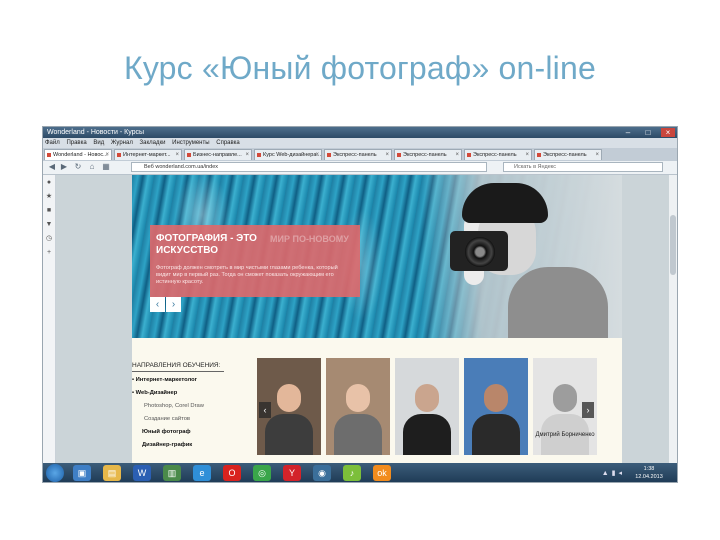 This screenshot has height=540, width=720. Describe the element at coordinates (78, 167) in the screenshot. I see `reload-icon: ↻` at that location.